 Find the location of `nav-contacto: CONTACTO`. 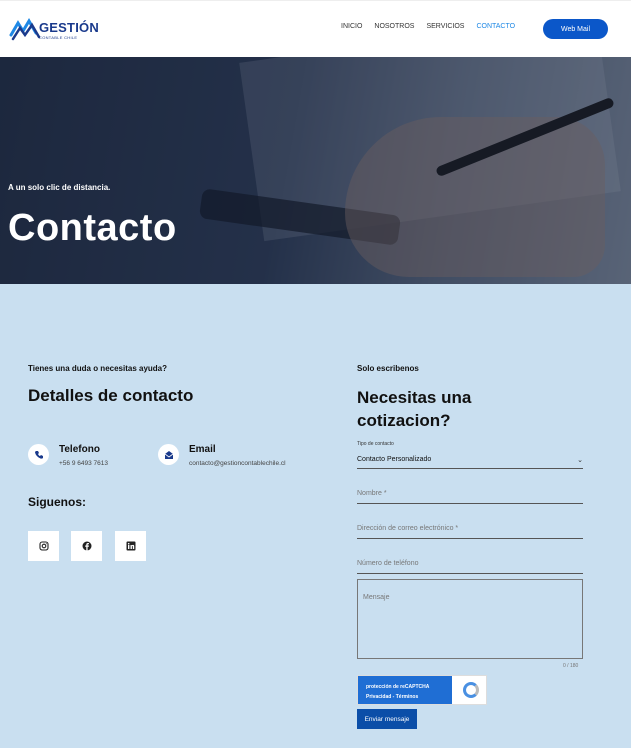

nav-contacto: CONTACTO is located at coordinates (495, 26).